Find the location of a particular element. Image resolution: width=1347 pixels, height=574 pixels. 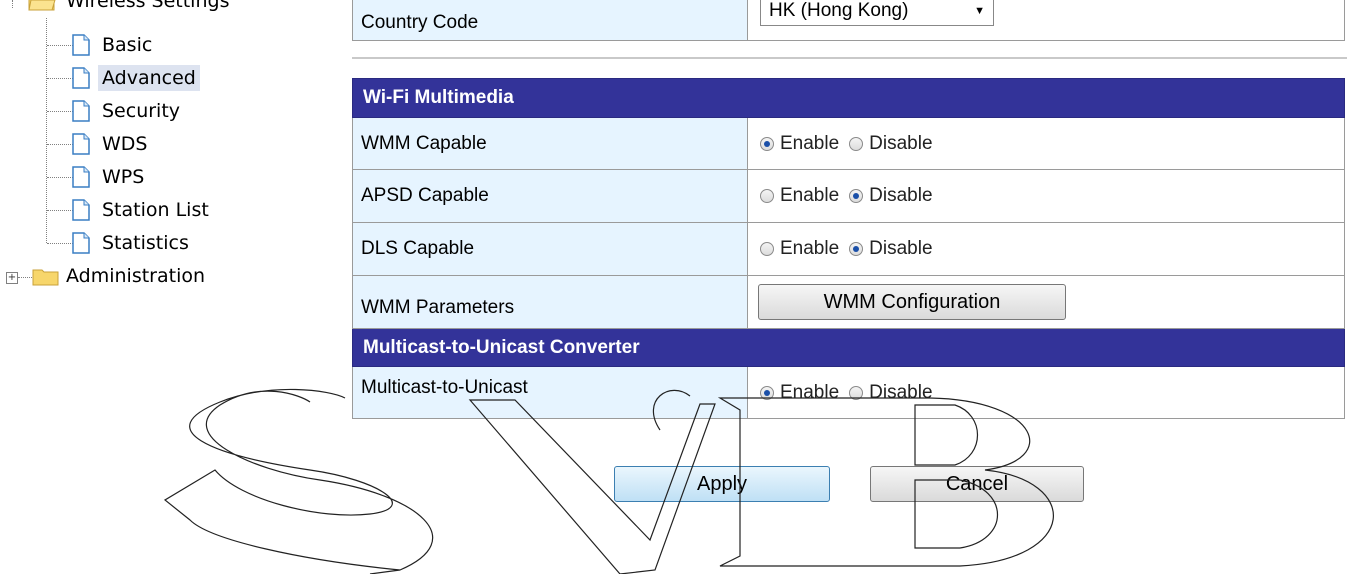

wmm-capable-disable-radio is located at coordinates (856, 143).